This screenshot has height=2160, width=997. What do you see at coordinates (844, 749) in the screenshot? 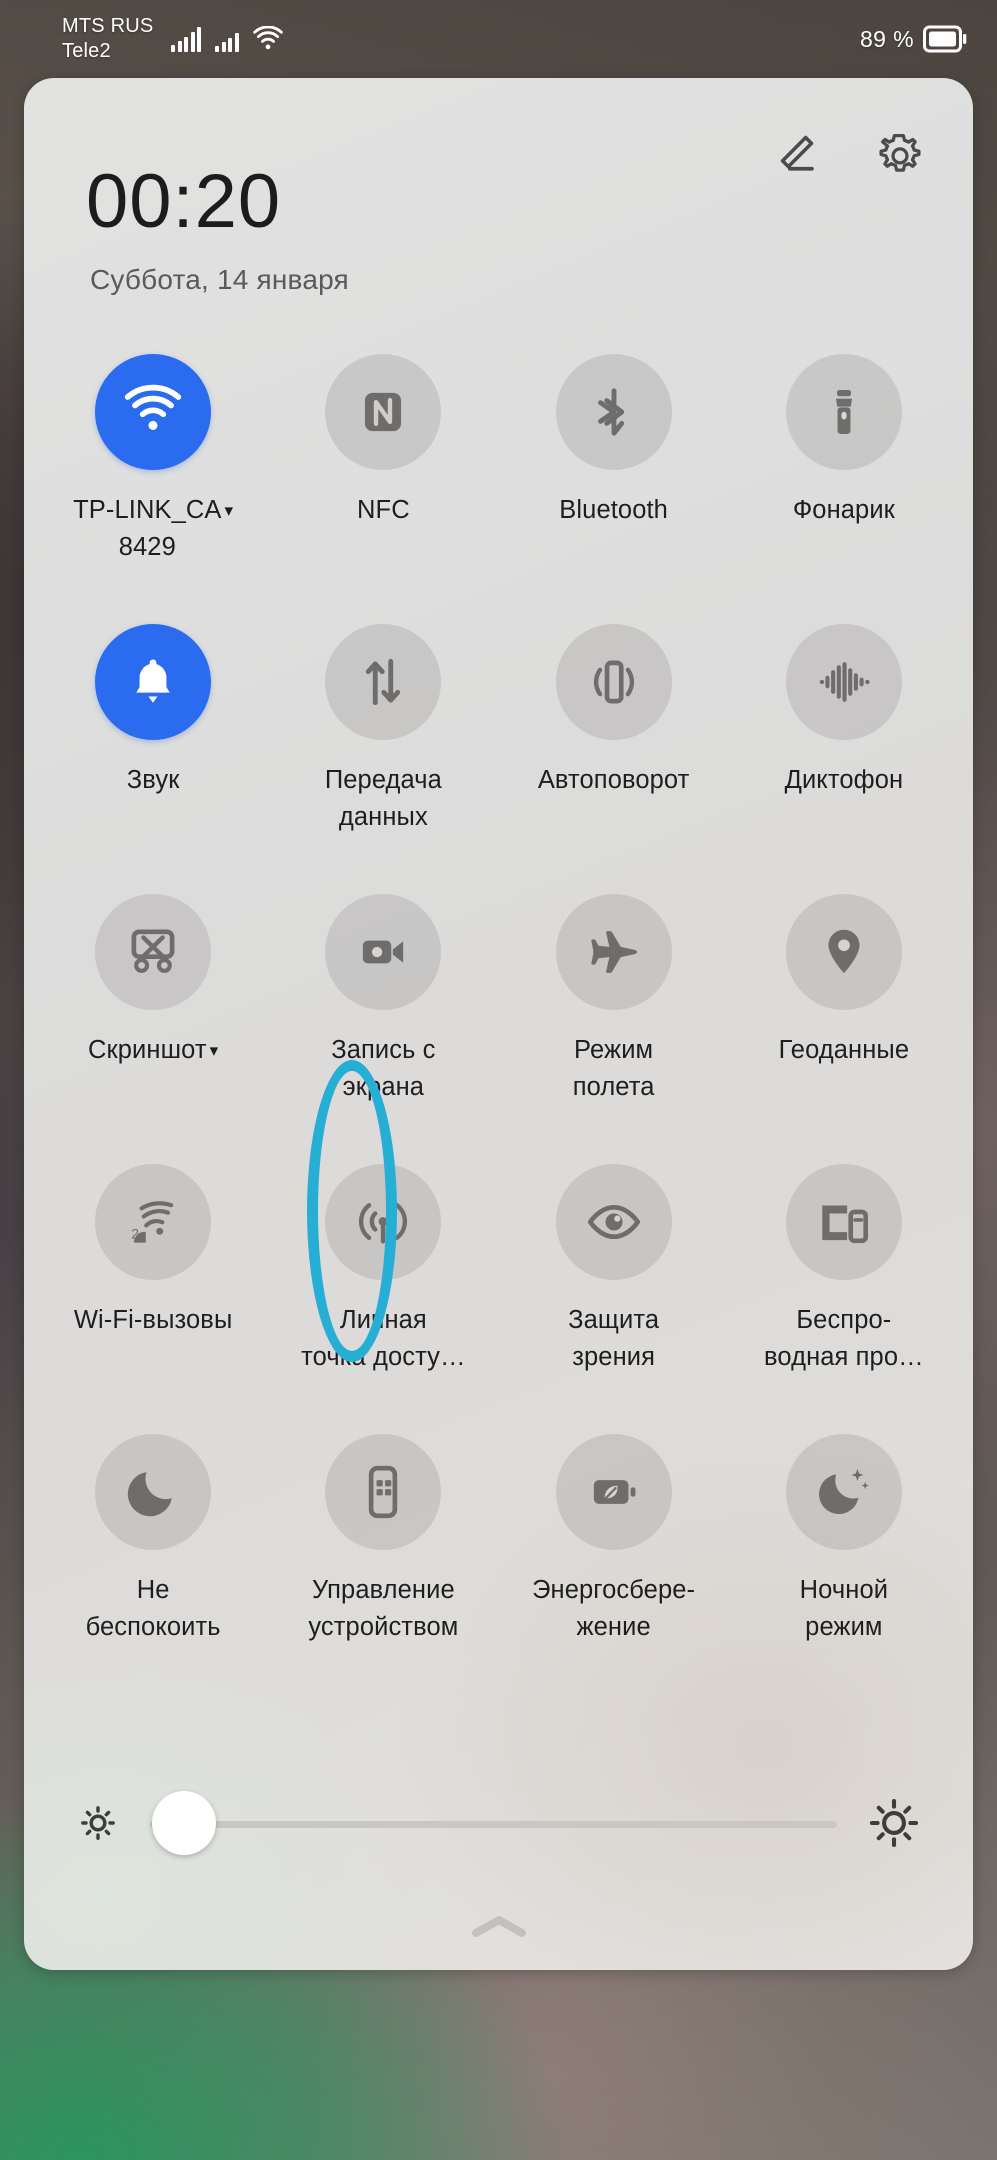
I see `toggle-tile-диктофон: Диктофон` at bounding box center [844, 749].